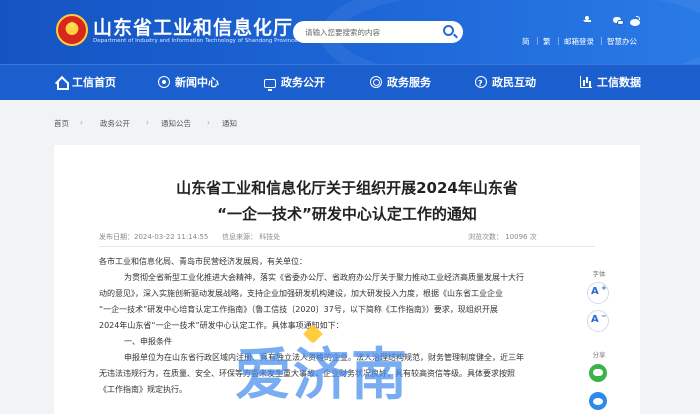 The width and height of the screenshot is (700, 414). I want to click on view-count: 浏览次数： 10096 次, so click(502, 237).